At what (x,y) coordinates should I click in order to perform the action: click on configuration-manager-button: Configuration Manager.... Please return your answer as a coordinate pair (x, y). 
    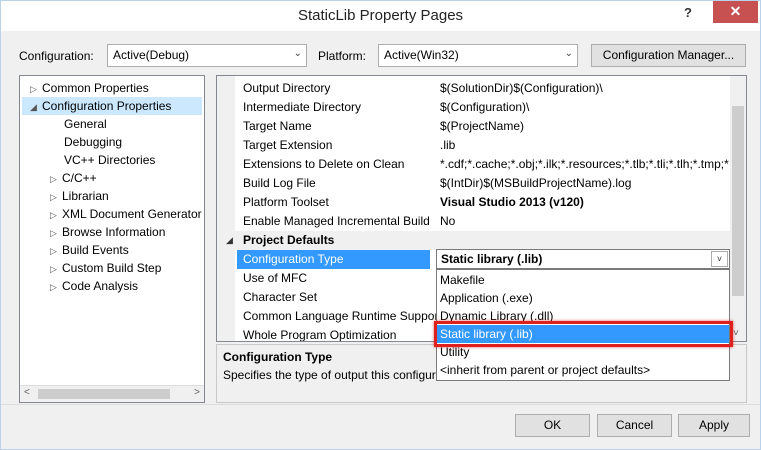
    Looking at the image, I should click on (668, 55).